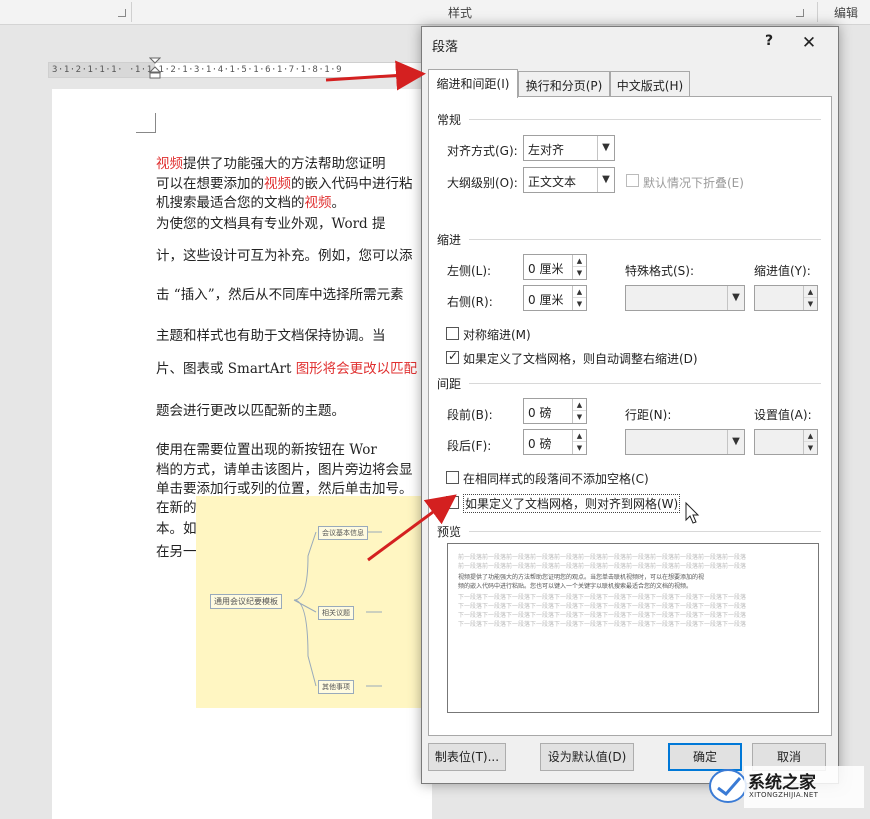 The width and height of the screenshot is (870, 819). I want to click on red-arrow-to-checkbox, so click(412, 528).